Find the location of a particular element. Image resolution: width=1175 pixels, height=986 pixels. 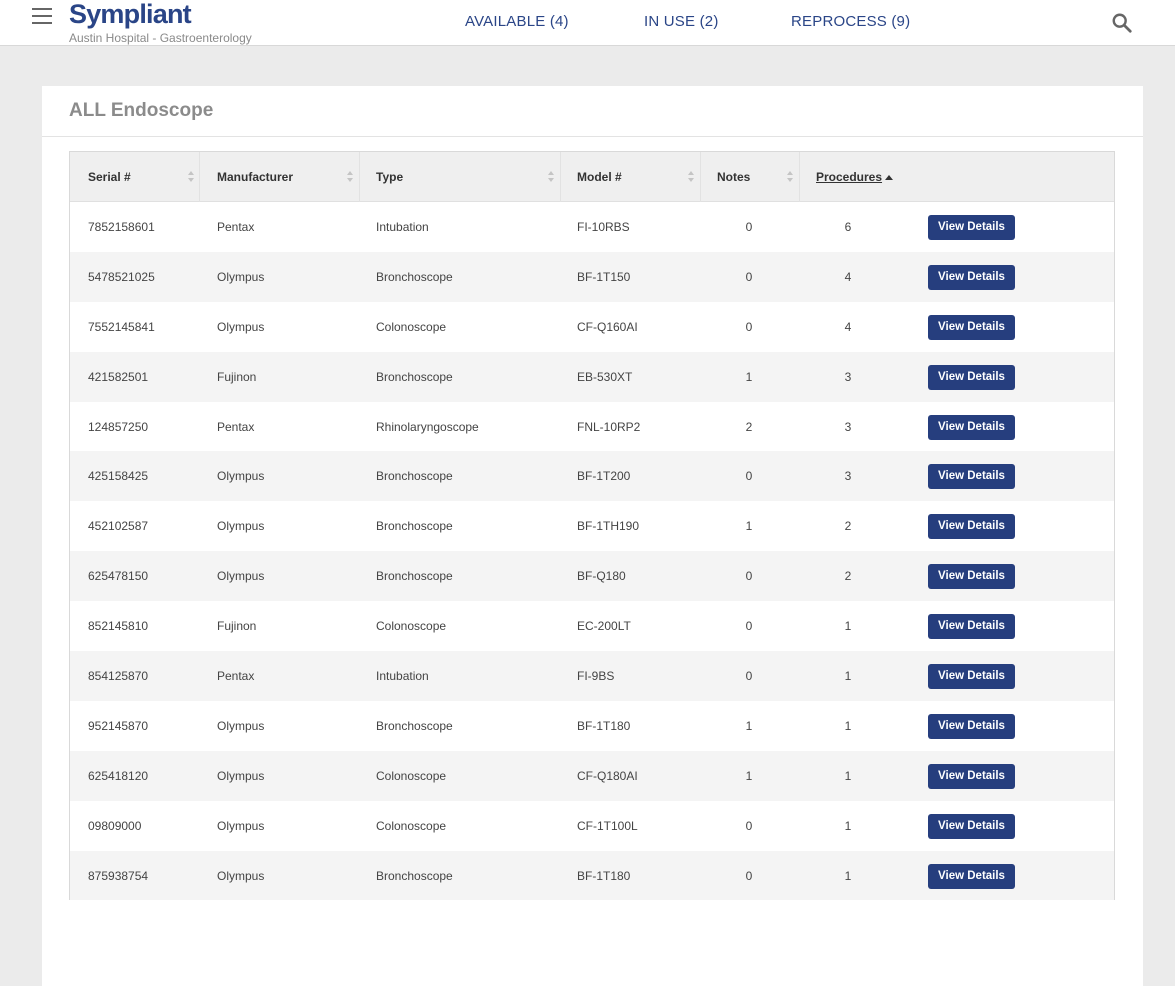

cell-model: FI-9BS is located at coordinates (596, 676).